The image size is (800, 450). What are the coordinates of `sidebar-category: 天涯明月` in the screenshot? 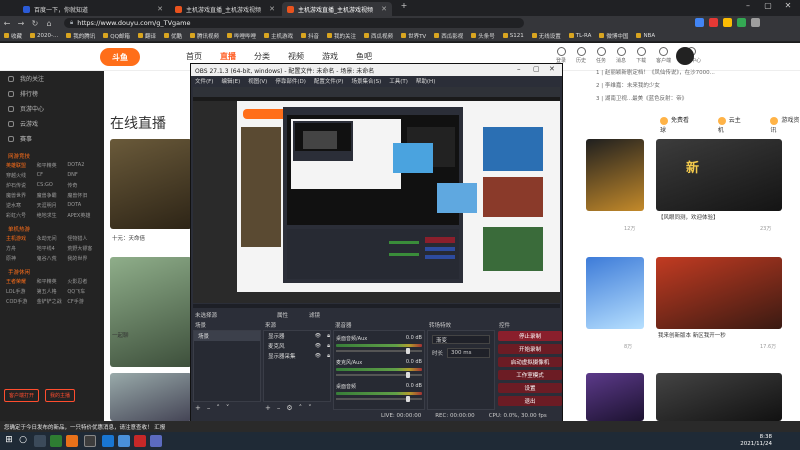 It's located at (52, 205).